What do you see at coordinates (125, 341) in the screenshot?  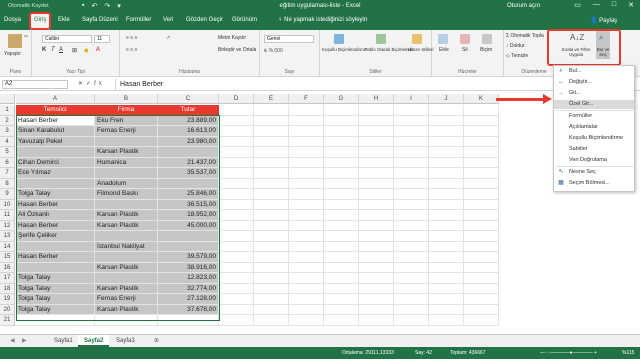 I see `sheet-tab-sayfa3: Sayfa3` at bounding box center [125, 341].